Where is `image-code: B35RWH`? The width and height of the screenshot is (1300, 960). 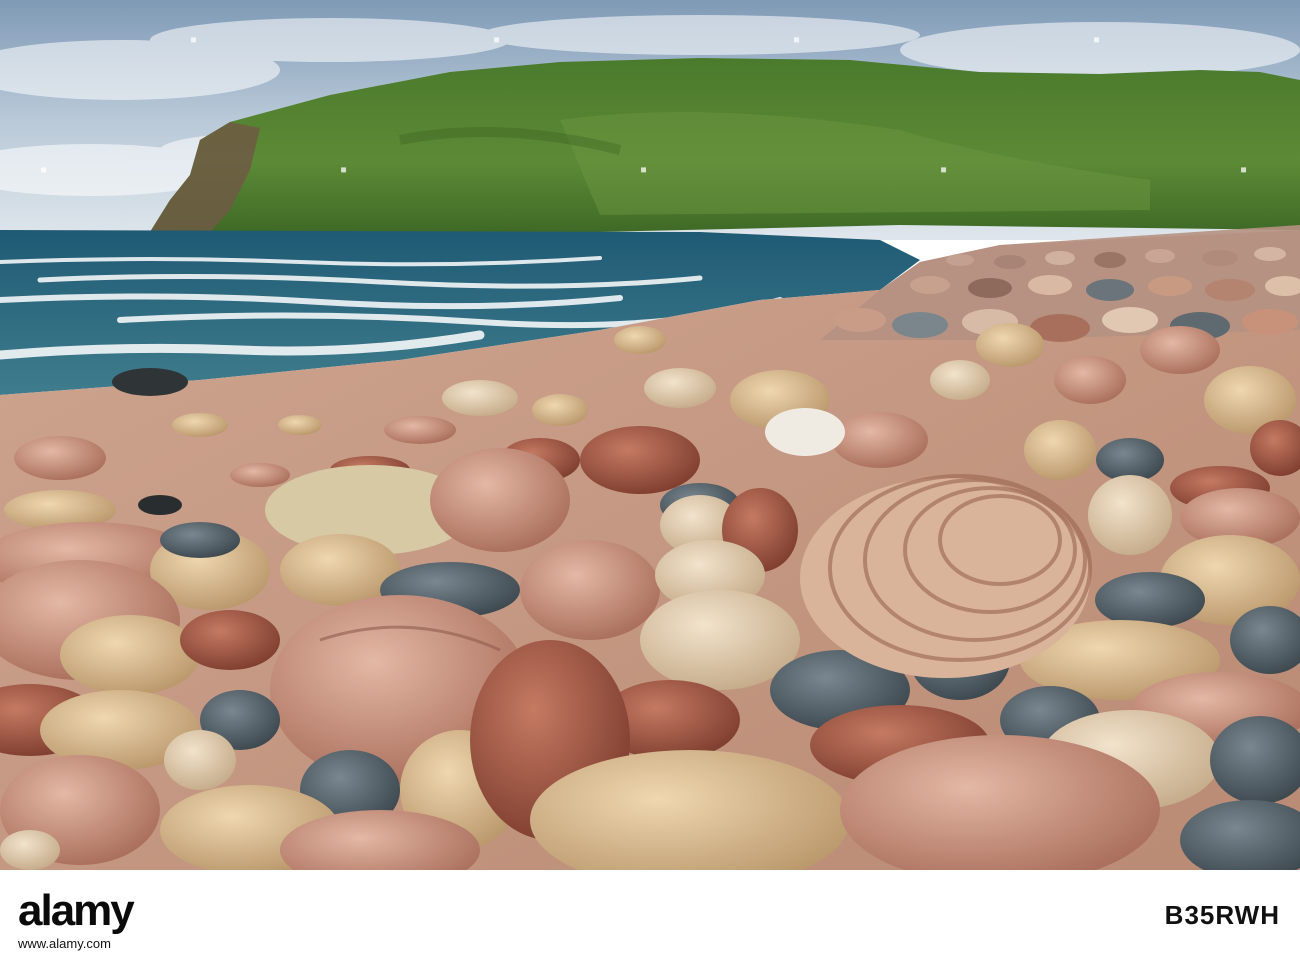
image-code: B35RWH is located at coordinates (1222, 915).